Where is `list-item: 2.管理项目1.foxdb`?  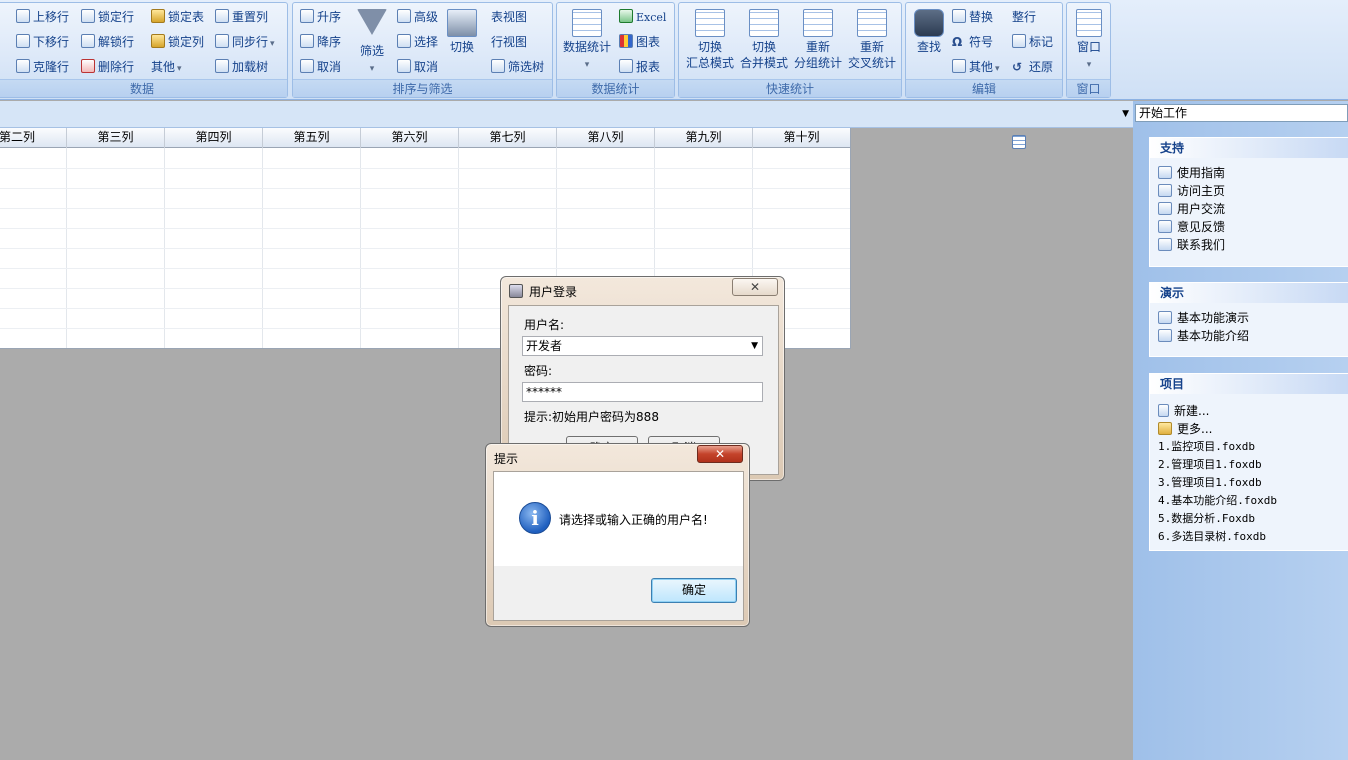
list-item: 2.管理项目1.foxdb is located at coordinates (1253, 465).